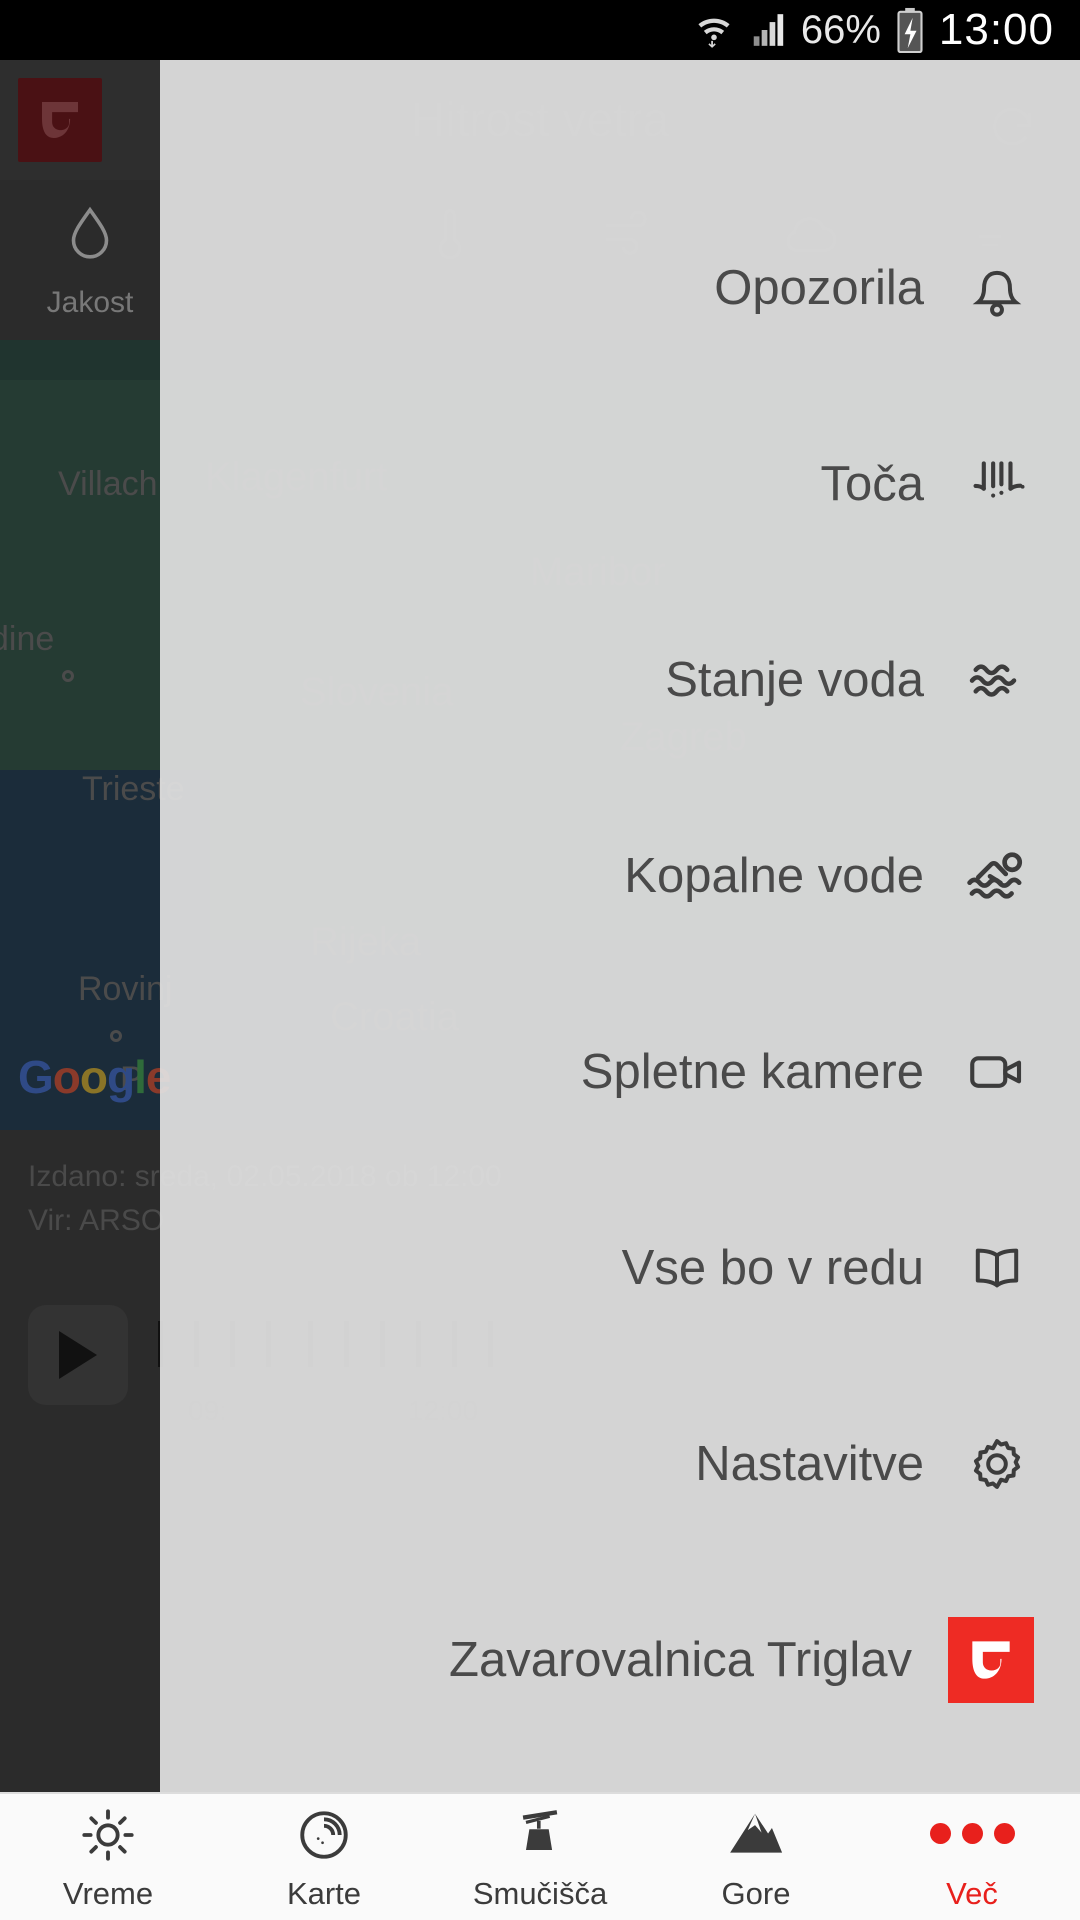  Describe the element at coordinates (996, 29) in the screenshot. I see `clock-label: 13:00` at that location.